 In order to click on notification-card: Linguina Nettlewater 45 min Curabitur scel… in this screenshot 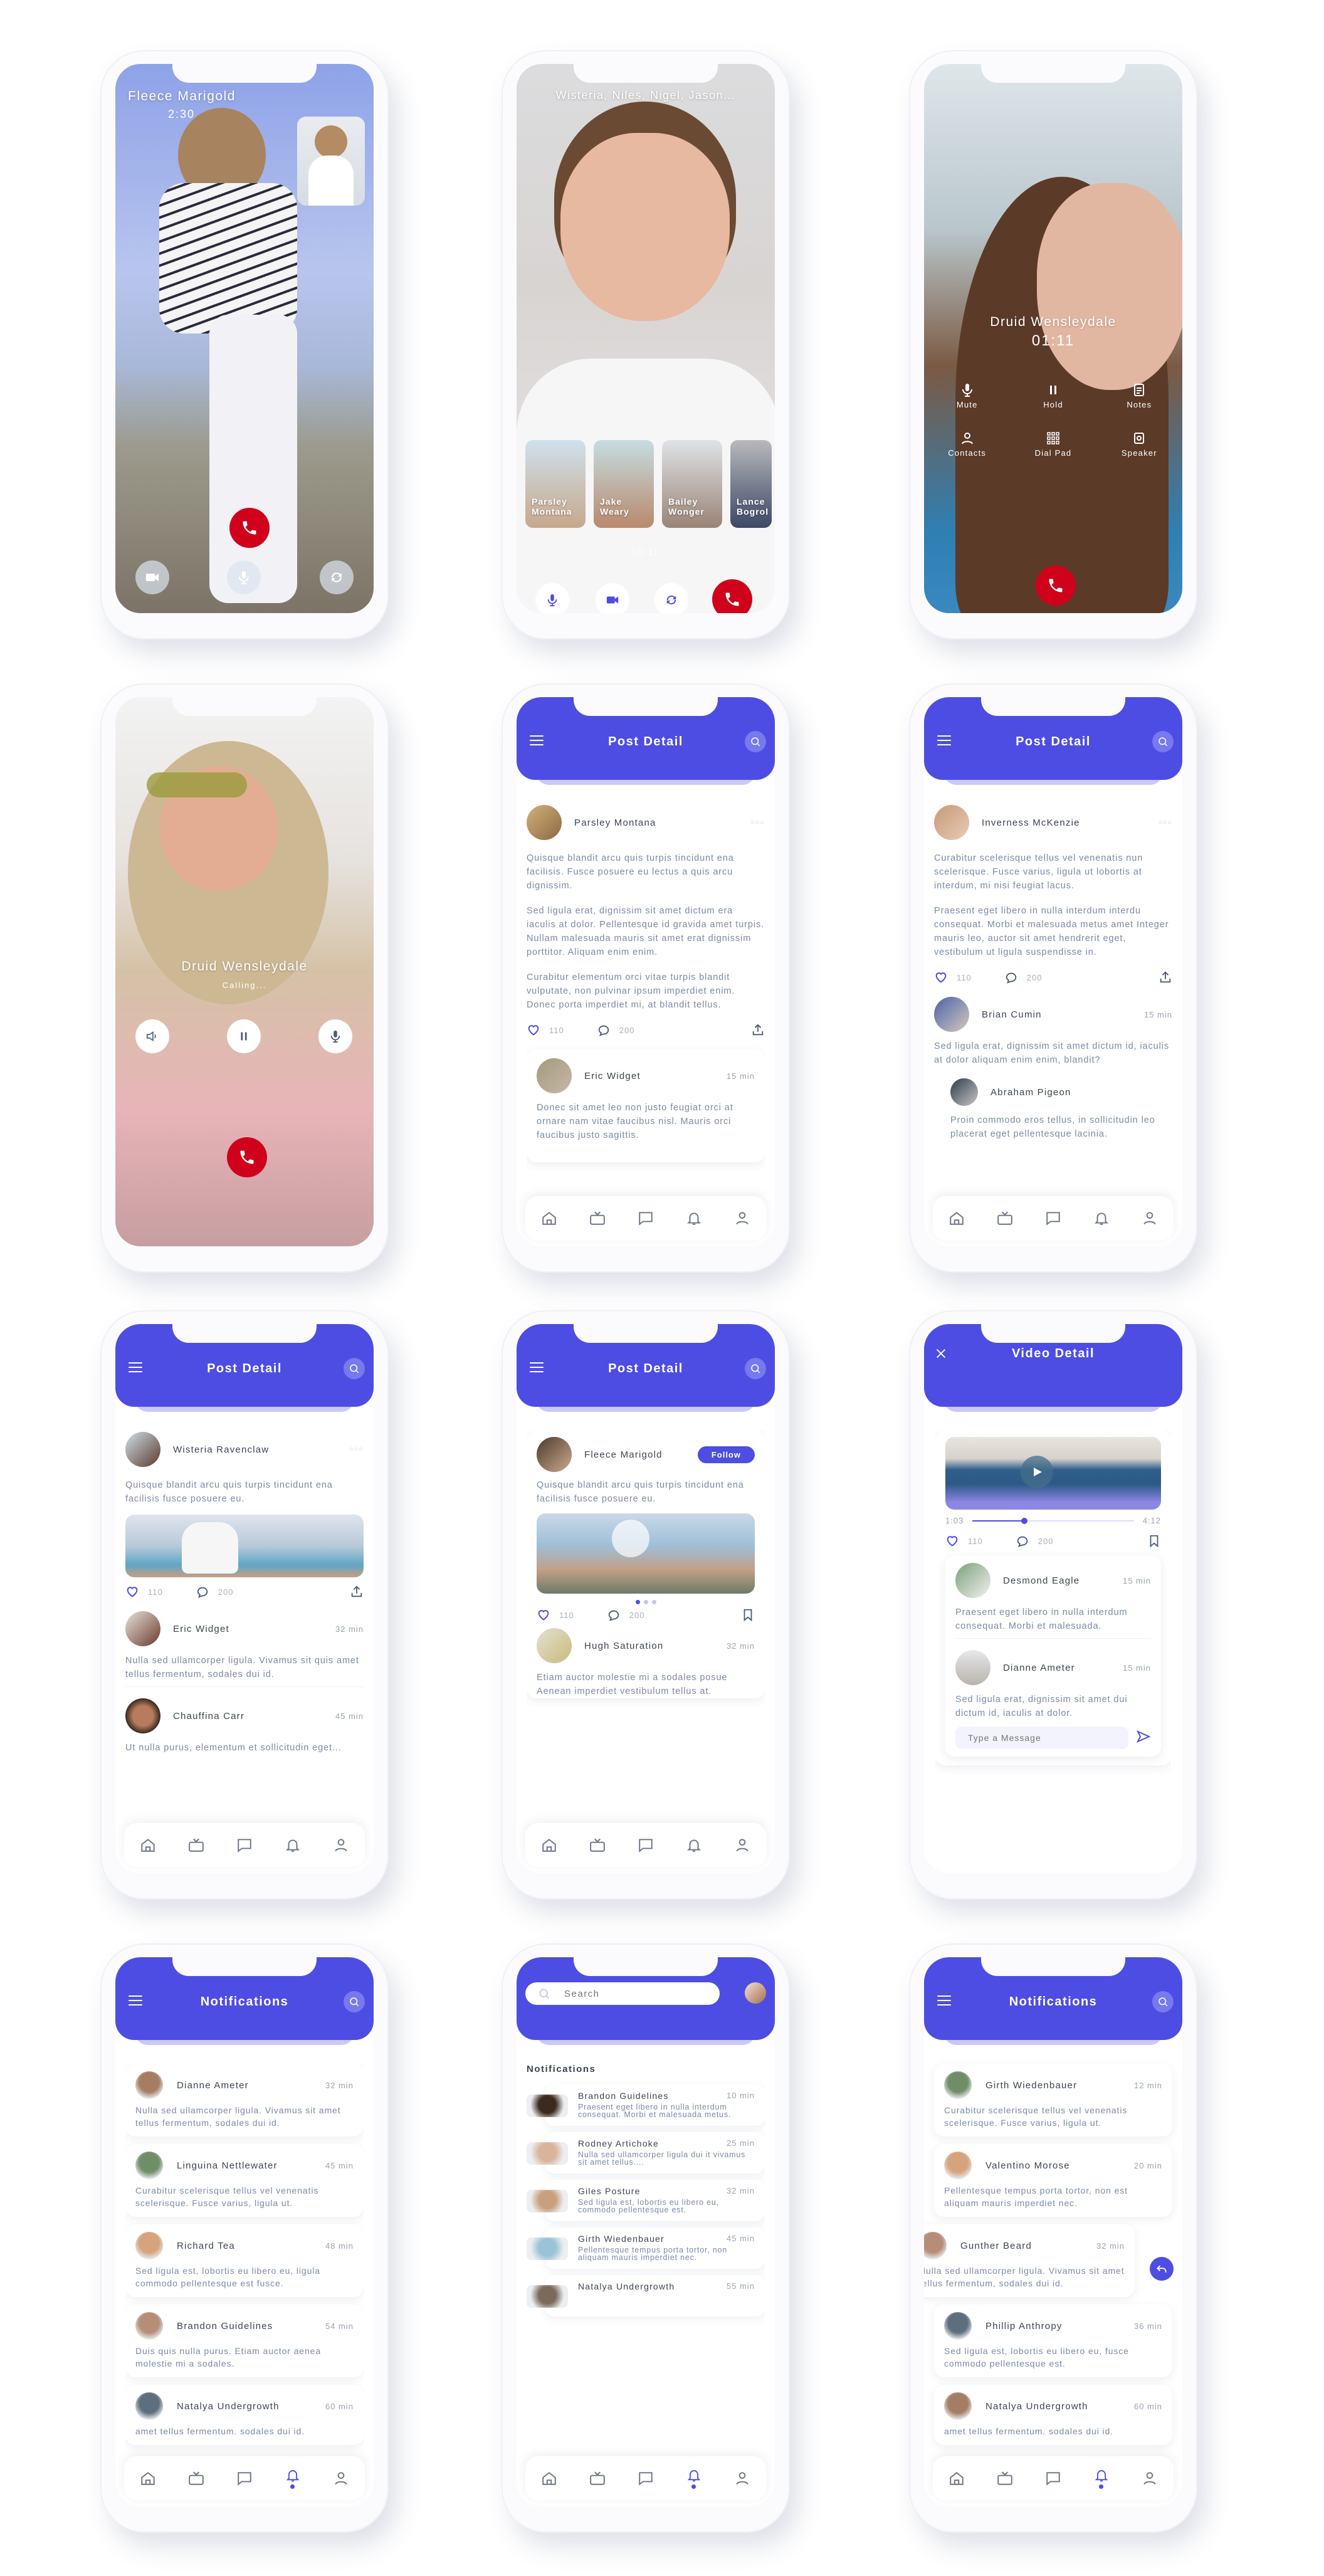, I will do `click(245, 2180)`.